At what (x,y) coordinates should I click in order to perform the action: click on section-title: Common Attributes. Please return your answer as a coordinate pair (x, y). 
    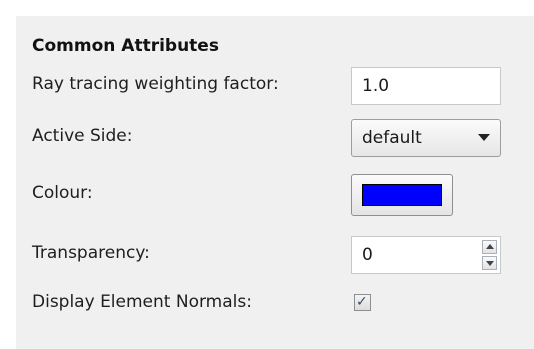
    Looking at the image, I should click on (125, 46).